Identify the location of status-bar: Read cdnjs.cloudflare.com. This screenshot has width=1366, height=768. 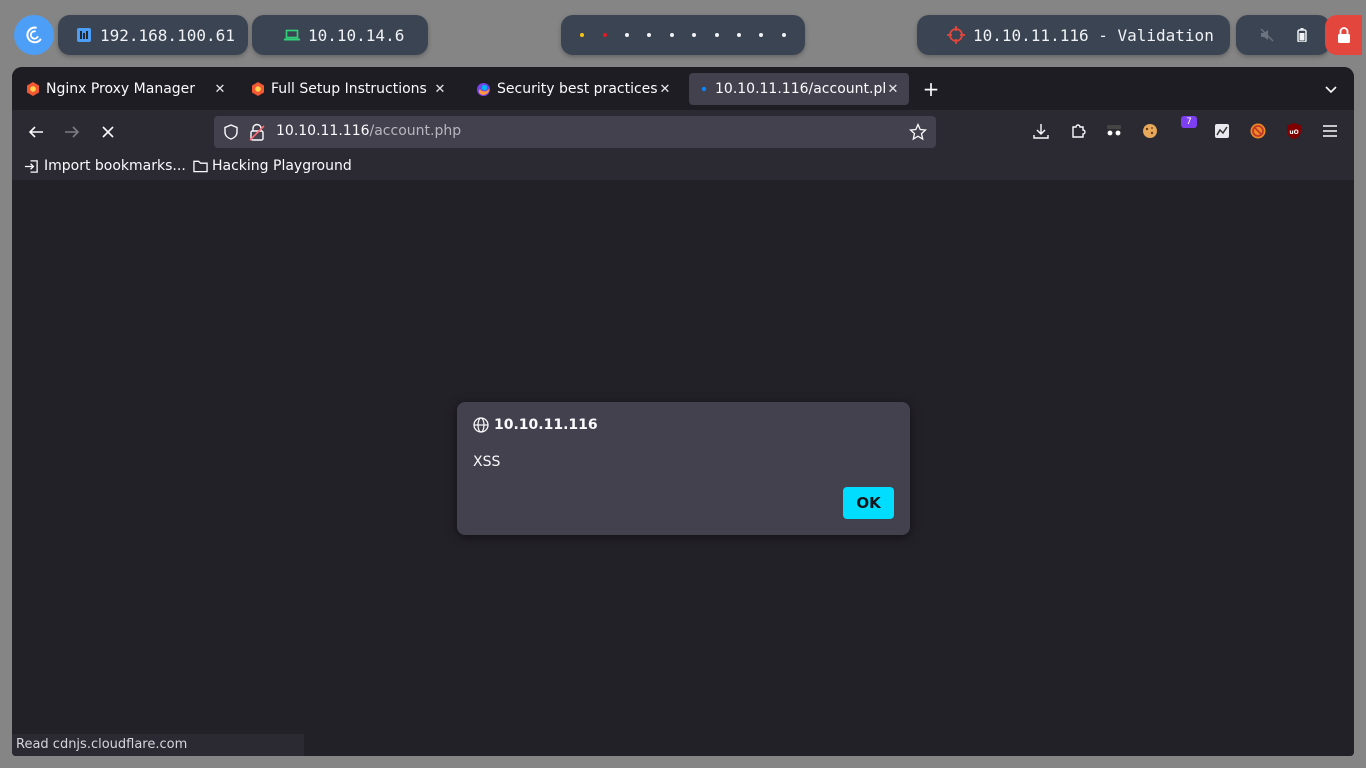
(158, 745).